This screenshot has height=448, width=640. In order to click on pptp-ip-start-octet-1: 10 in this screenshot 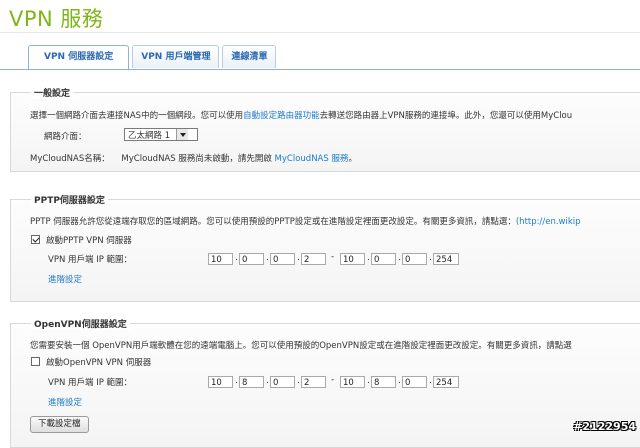, I will do `click(220, 259)`.